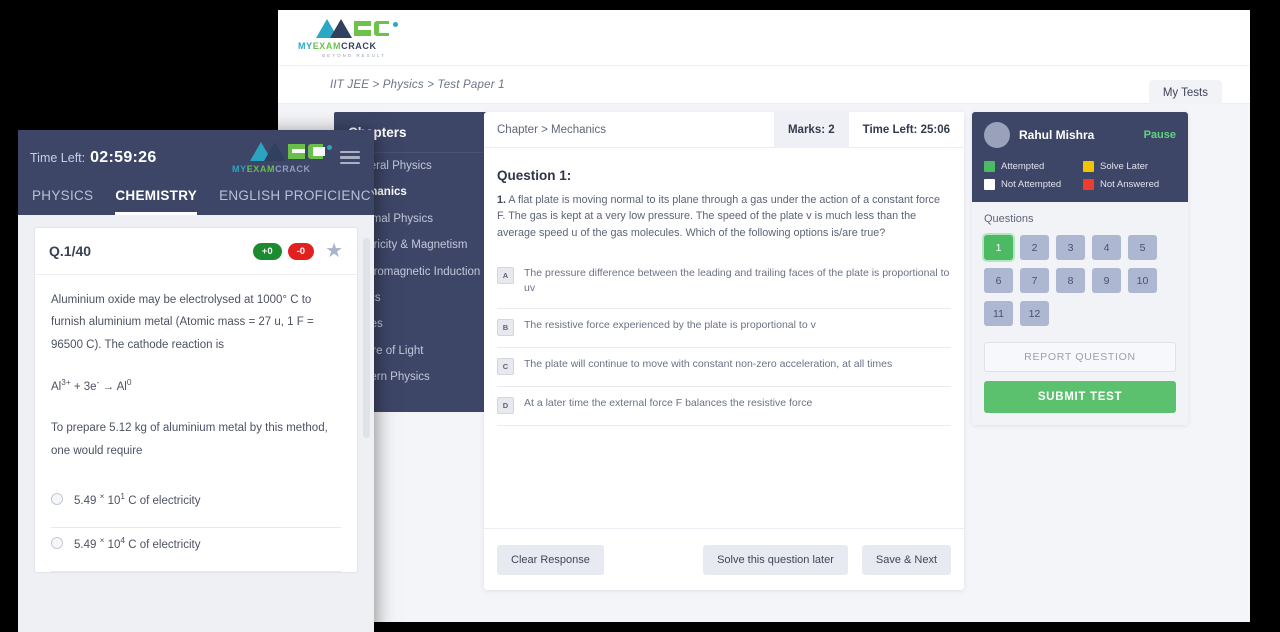 The width and height of the screenshot is (1280, 632). Describe the element at coordinates (57, 499) in the screenshot. I see `mobile-option-1-radio` at that location.